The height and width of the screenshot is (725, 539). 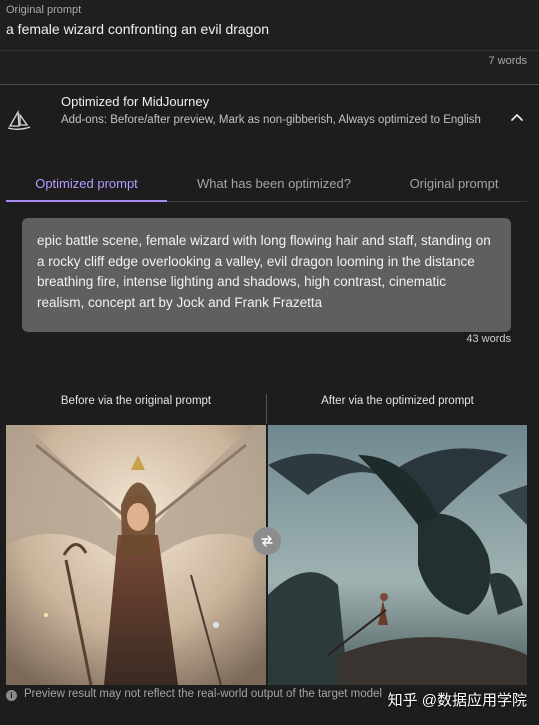 I want to click on active-tab-indicator, so click(x=86, y=201).